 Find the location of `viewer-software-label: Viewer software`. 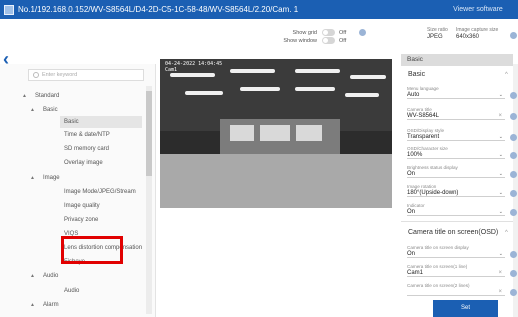

viewer-software-label: Viewer software is located at coordinates (478, 9).